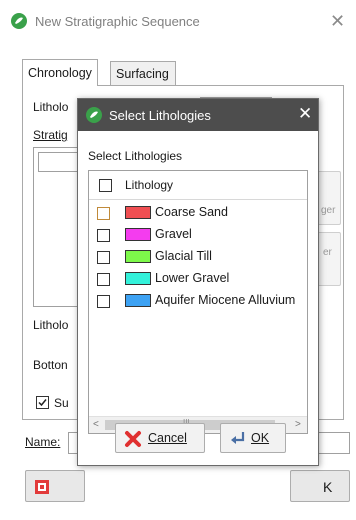 The height and width of the screenshot is (520, 356). I want to click on window-titlebar: New Stratigraphic Sequence ✕, so click(178, 22).